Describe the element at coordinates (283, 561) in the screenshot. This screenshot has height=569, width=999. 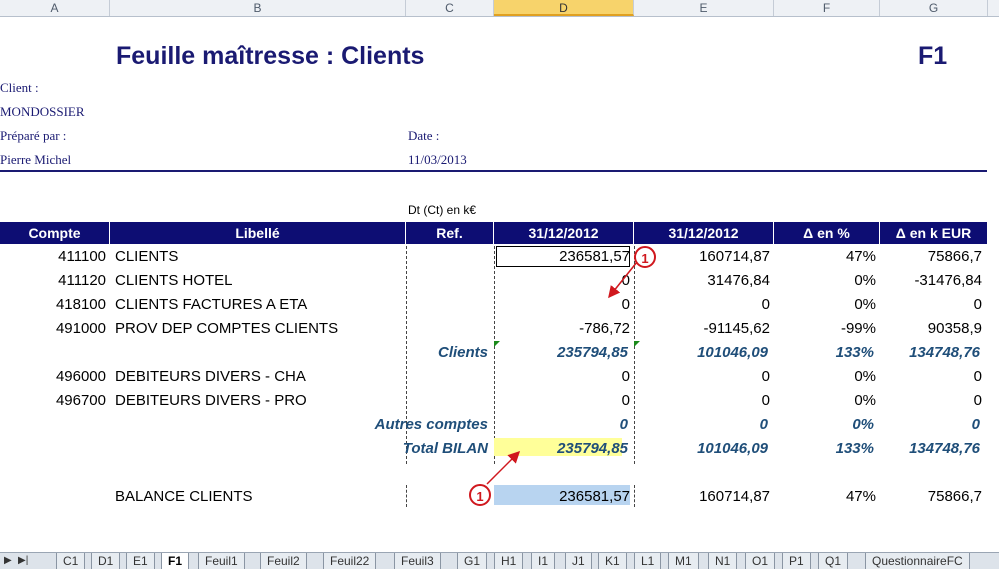
I see `tab-feuil2: Feuil2` at that location.